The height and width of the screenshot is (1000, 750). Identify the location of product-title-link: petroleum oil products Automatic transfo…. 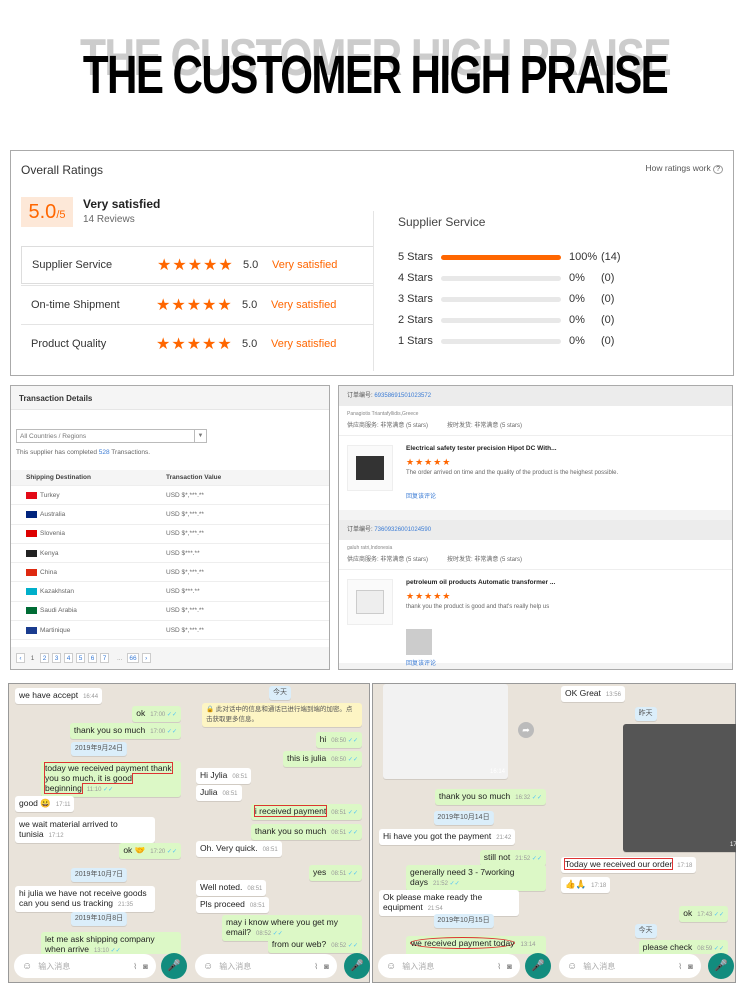
(480, 582).